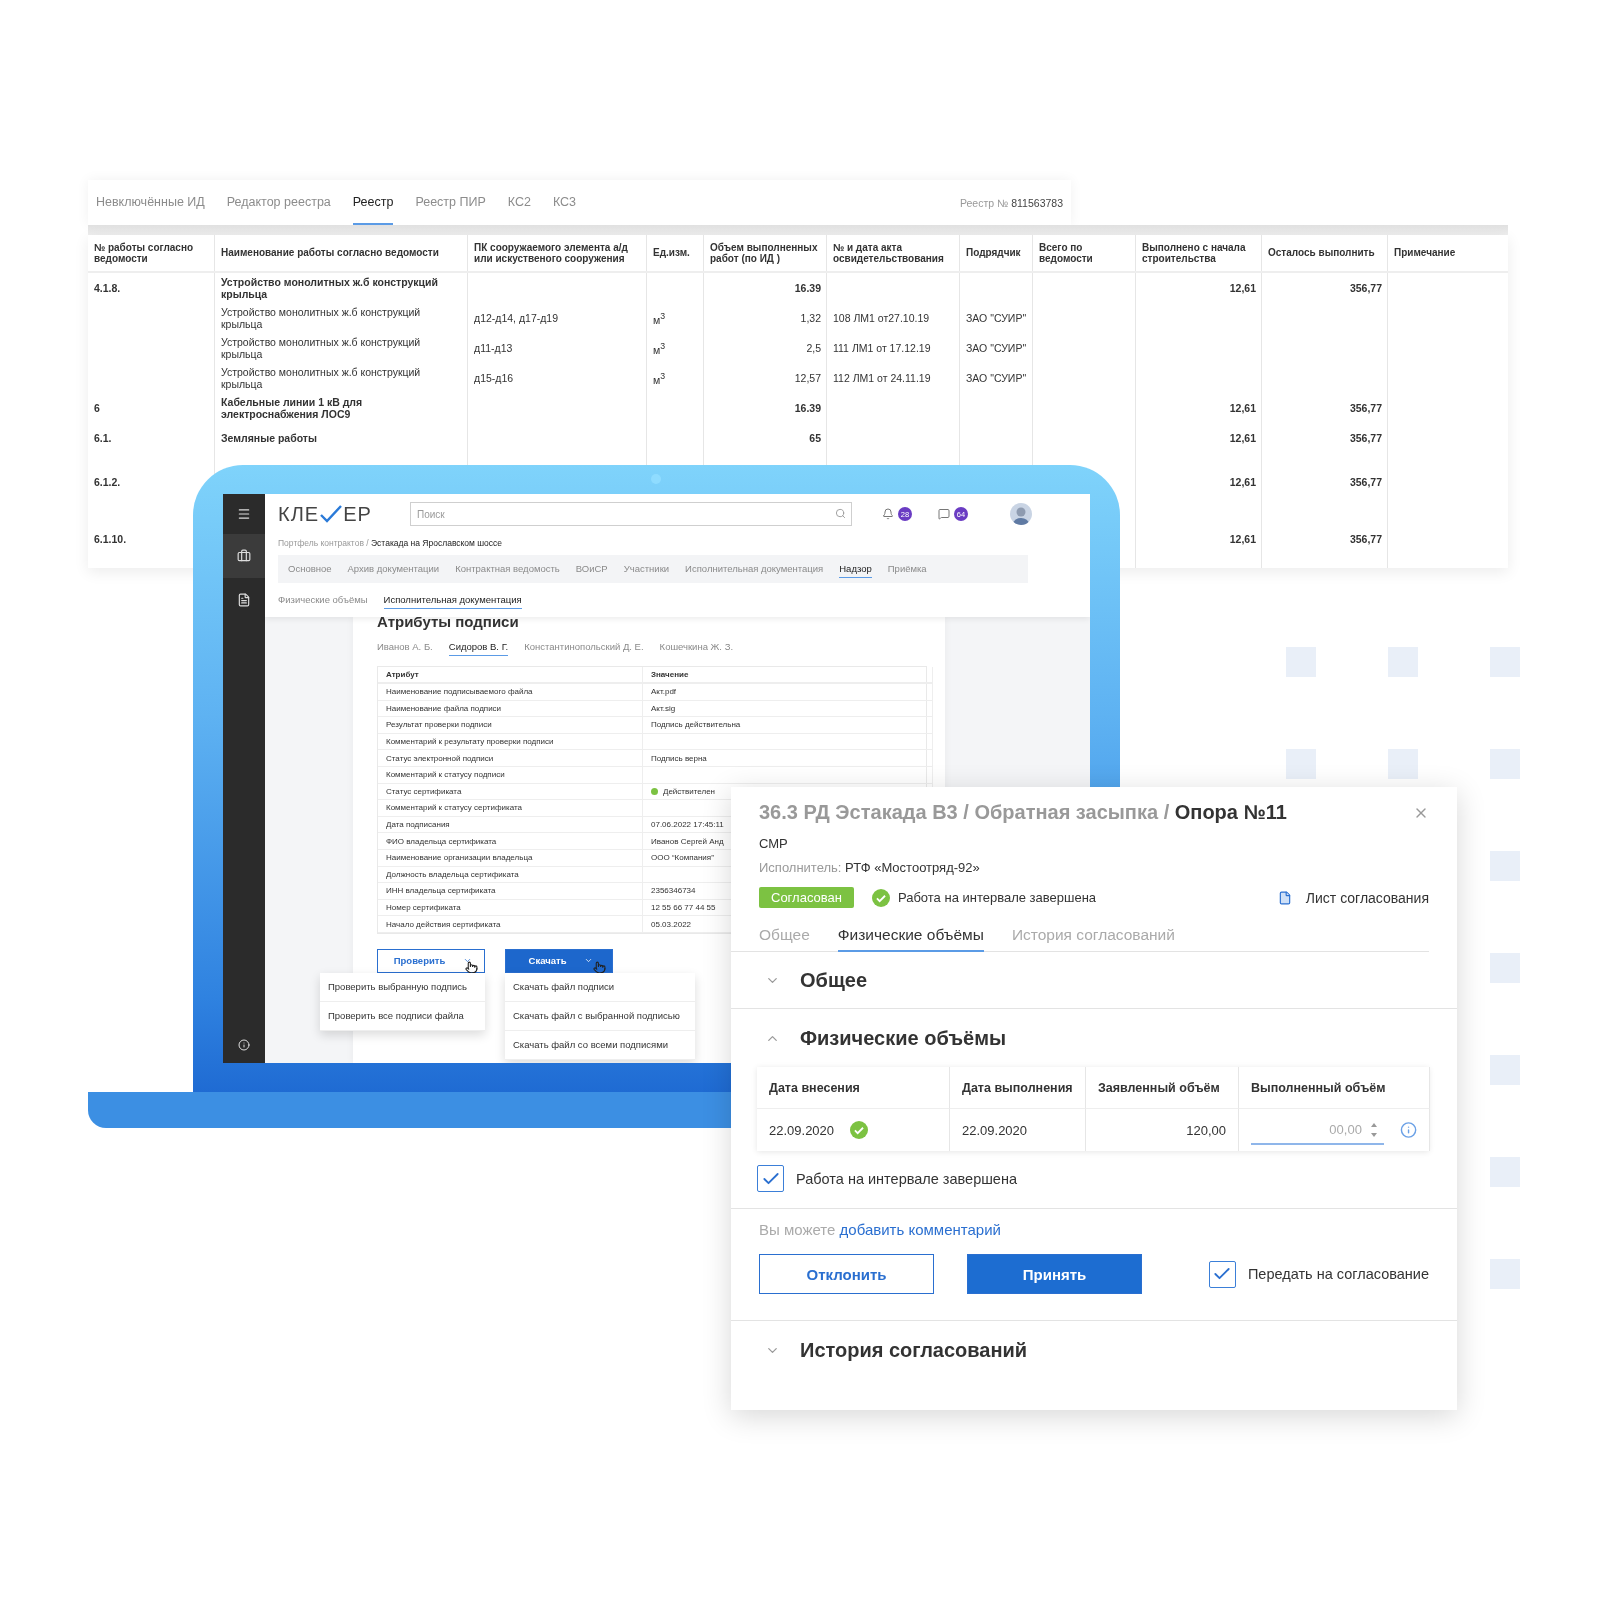 The height and width of the screenshot is (1600, 1600). What do you see at coordinates (914, 1350) in the screenshot?
I see `section-title: История согласований` at bounding box center [914, 1350].